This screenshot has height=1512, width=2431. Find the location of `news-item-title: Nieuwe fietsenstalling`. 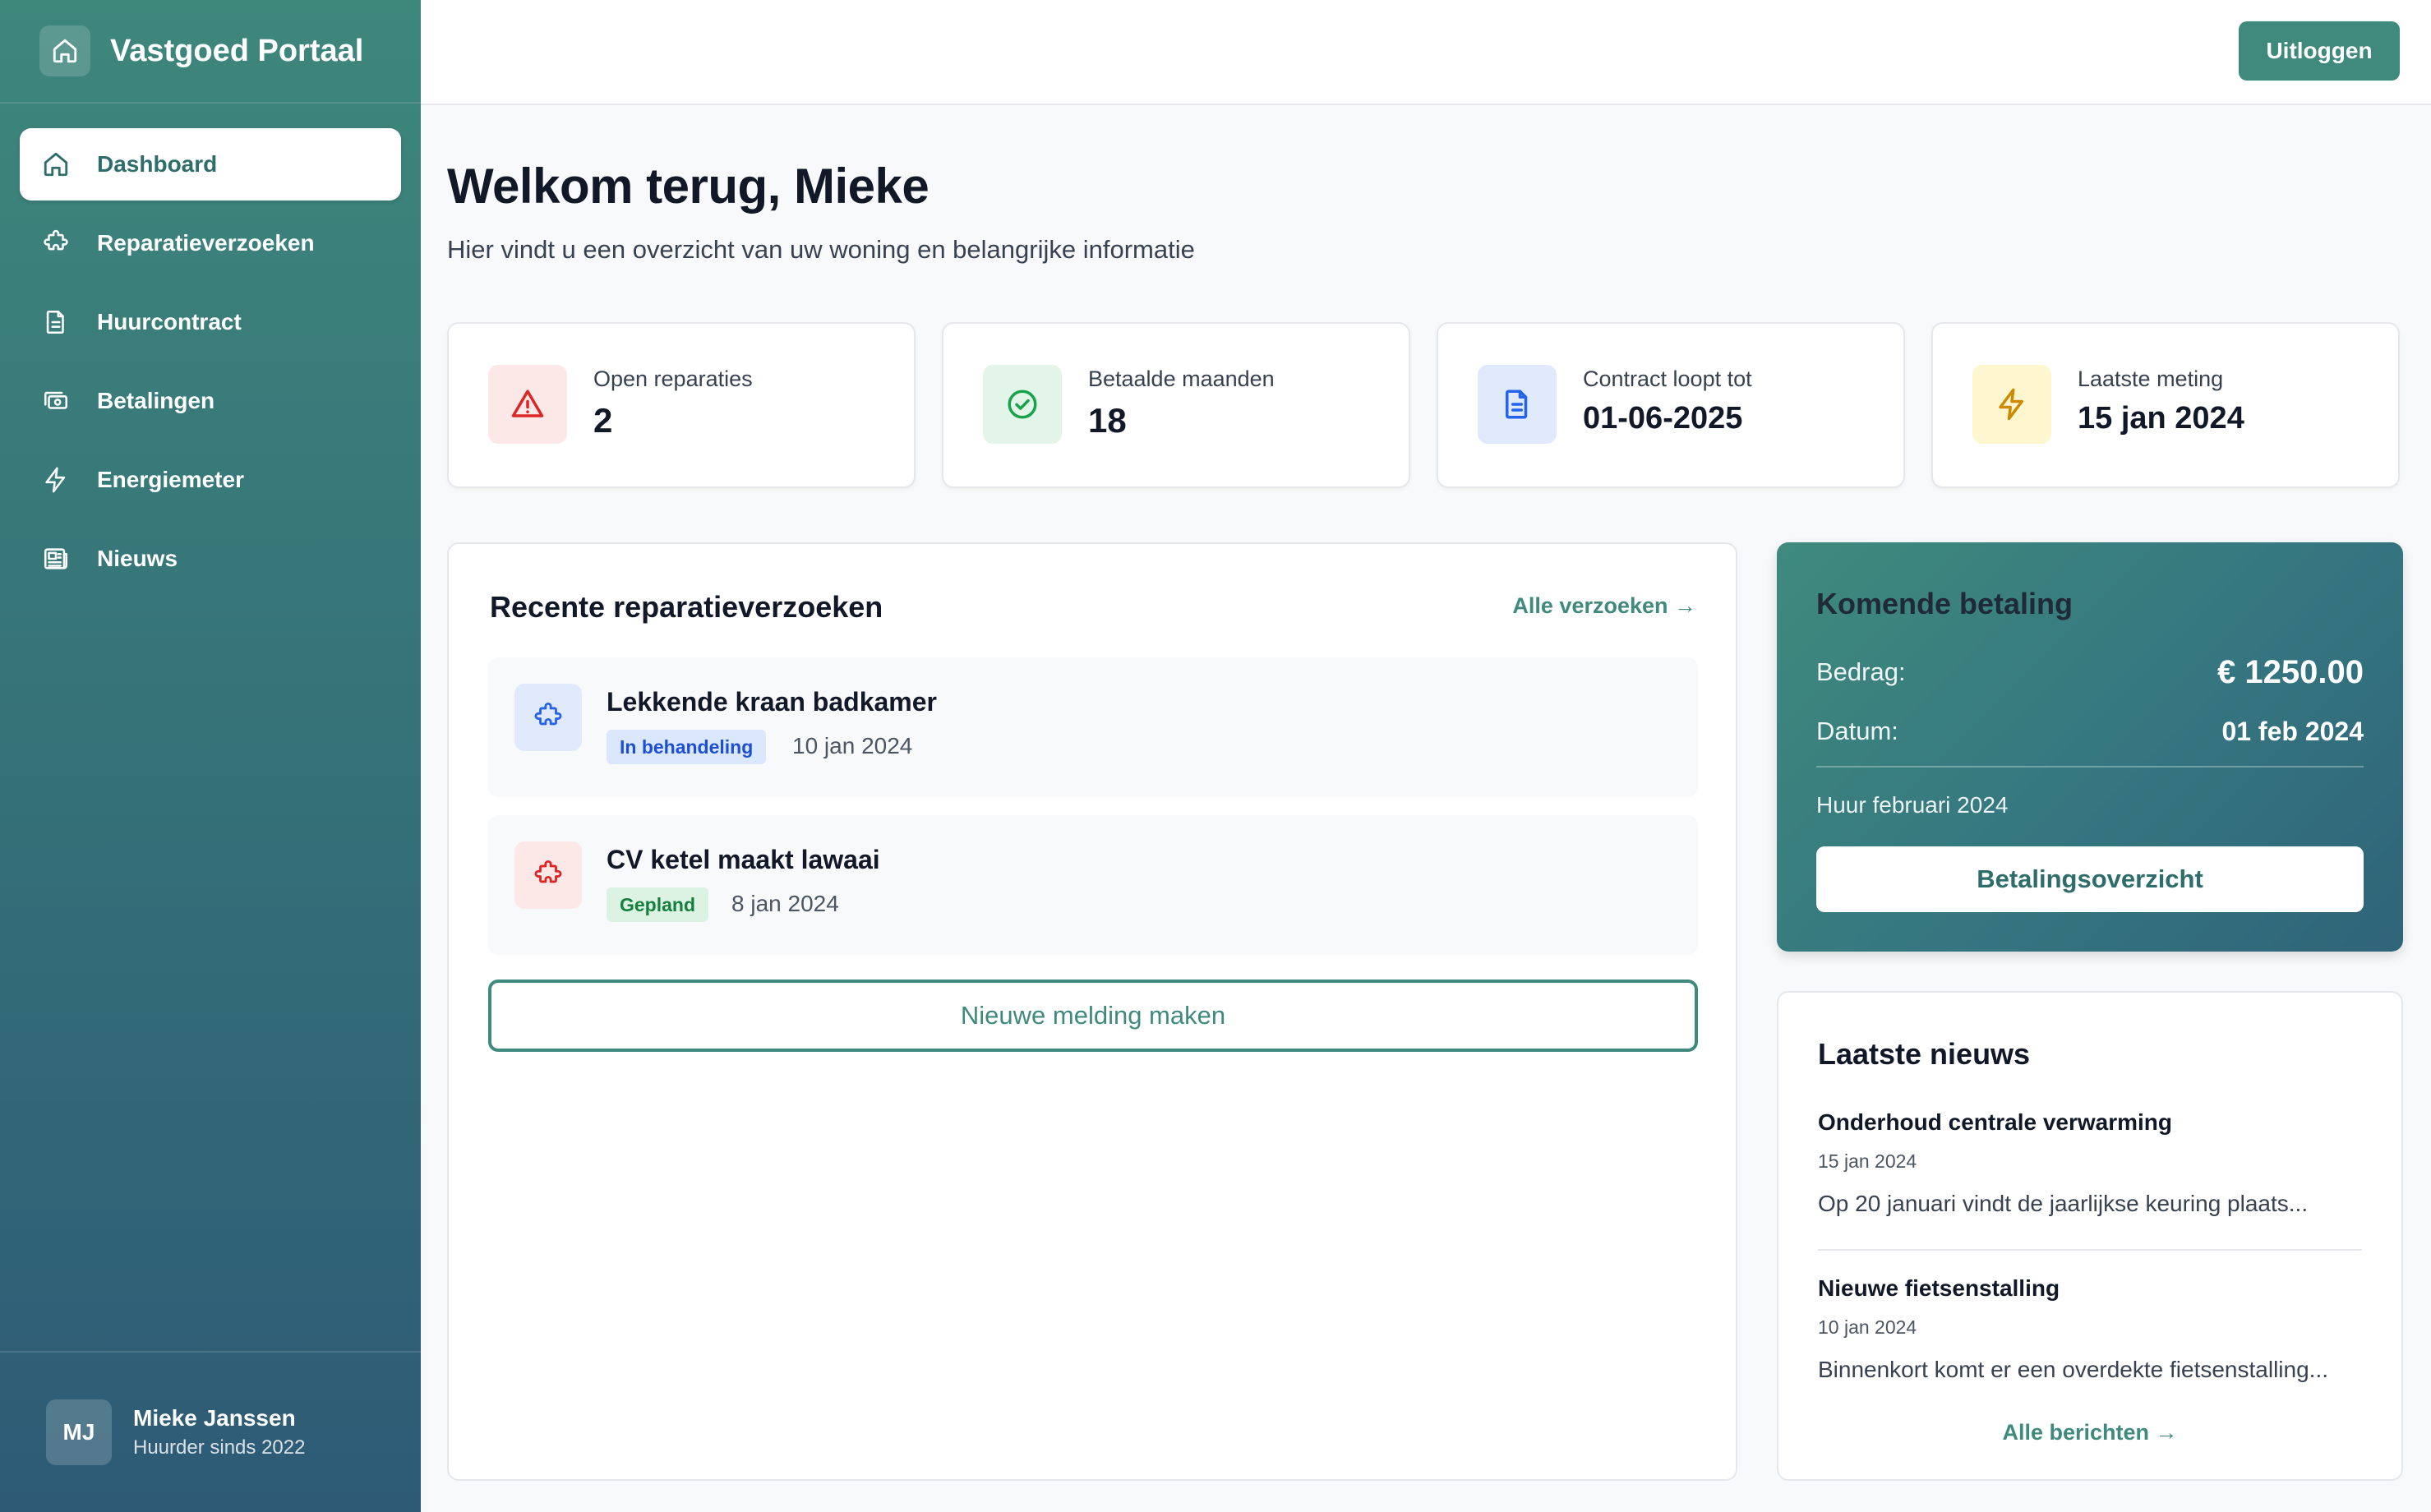

news-item-title: Nieuwe fietsenstalling is located at coordinates (1939, 1288).